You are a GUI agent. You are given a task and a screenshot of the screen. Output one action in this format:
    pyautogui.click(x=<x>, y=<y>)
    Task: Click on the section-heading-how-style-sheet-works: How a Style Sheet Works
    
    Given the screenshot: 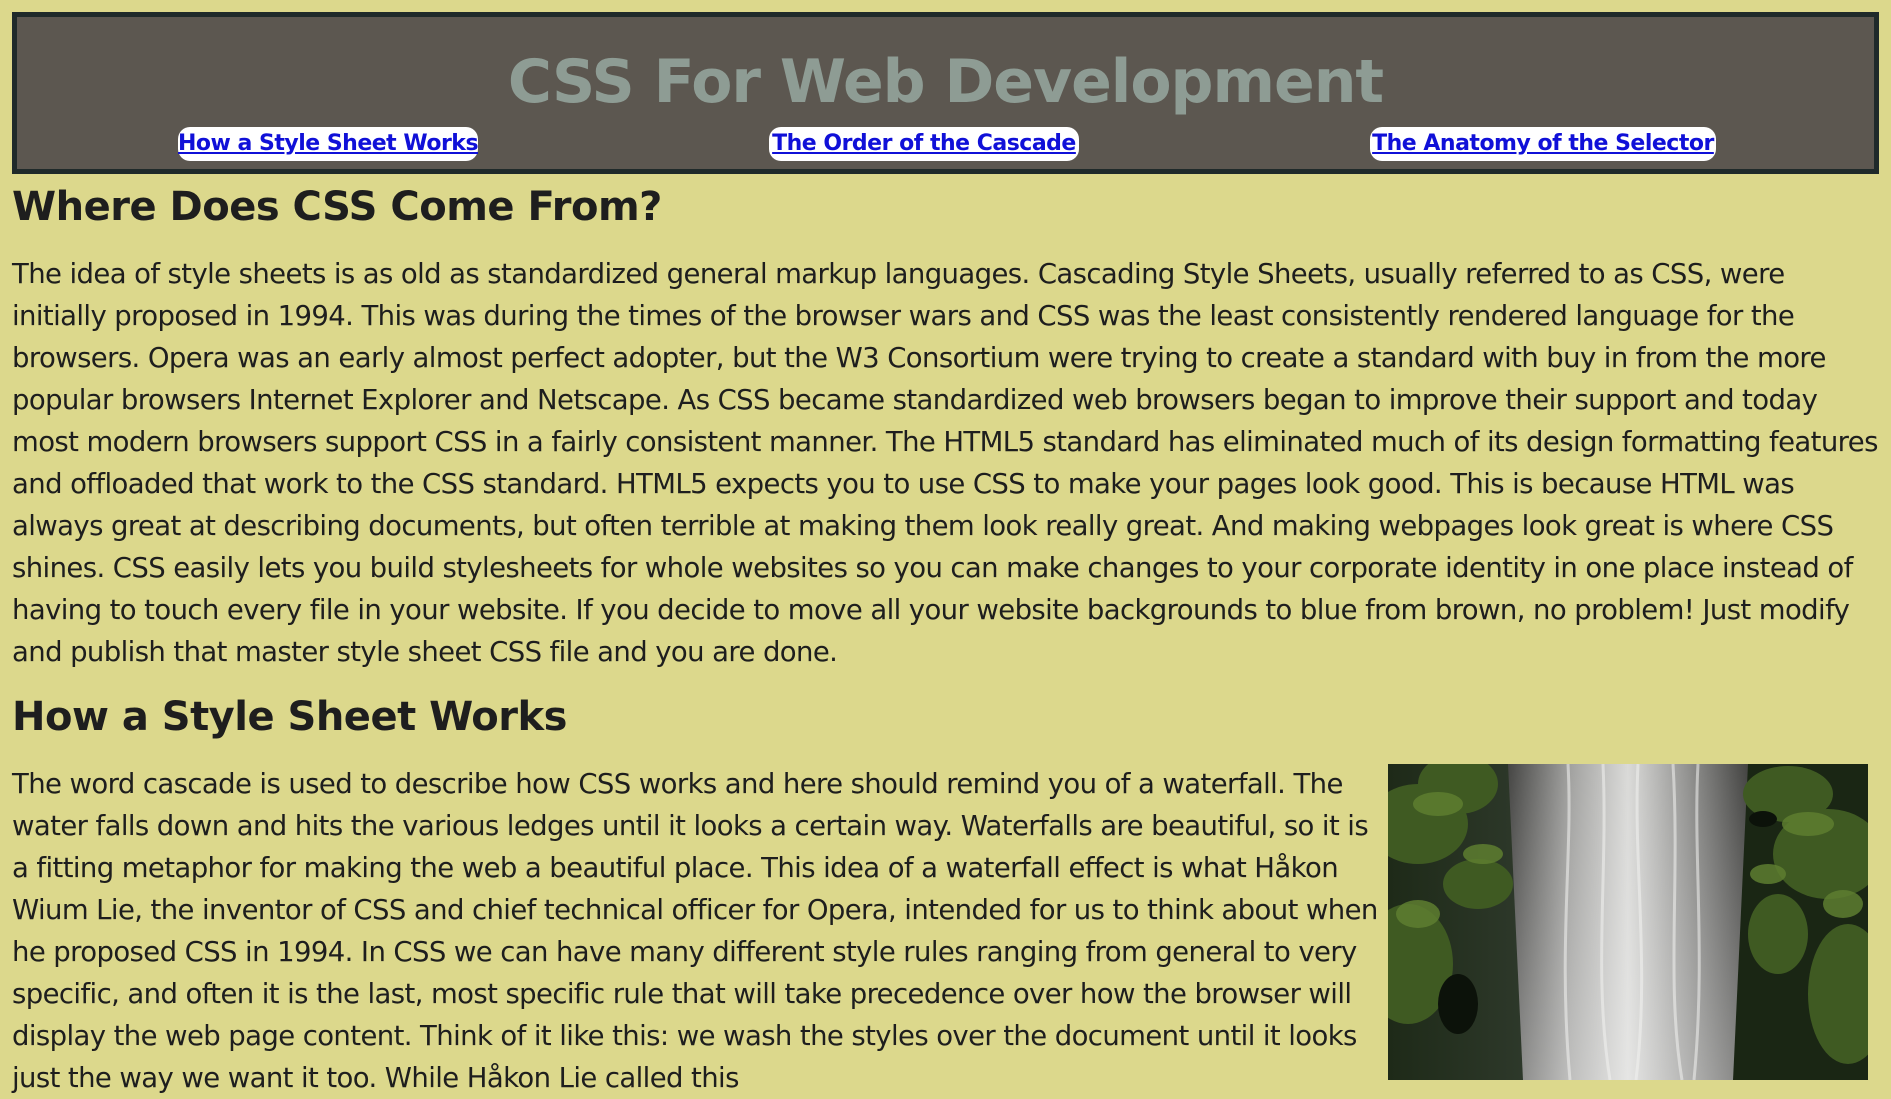 What is the action you would take?
    pyautogui.click(x=289, y=717)
    